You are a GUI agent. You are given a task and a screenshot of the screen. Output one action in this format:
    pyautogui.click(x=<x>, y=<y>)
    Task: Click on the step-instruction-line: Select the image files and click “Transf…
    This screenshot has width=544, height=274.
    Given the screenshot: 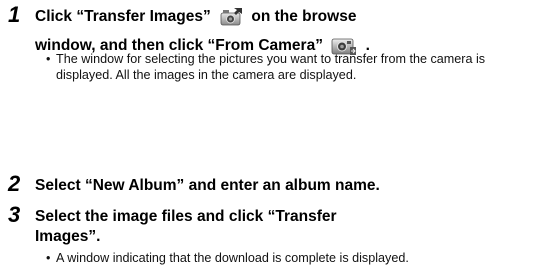 What is the action you would take?
    pyautogui.click(x=186, y=216)
    